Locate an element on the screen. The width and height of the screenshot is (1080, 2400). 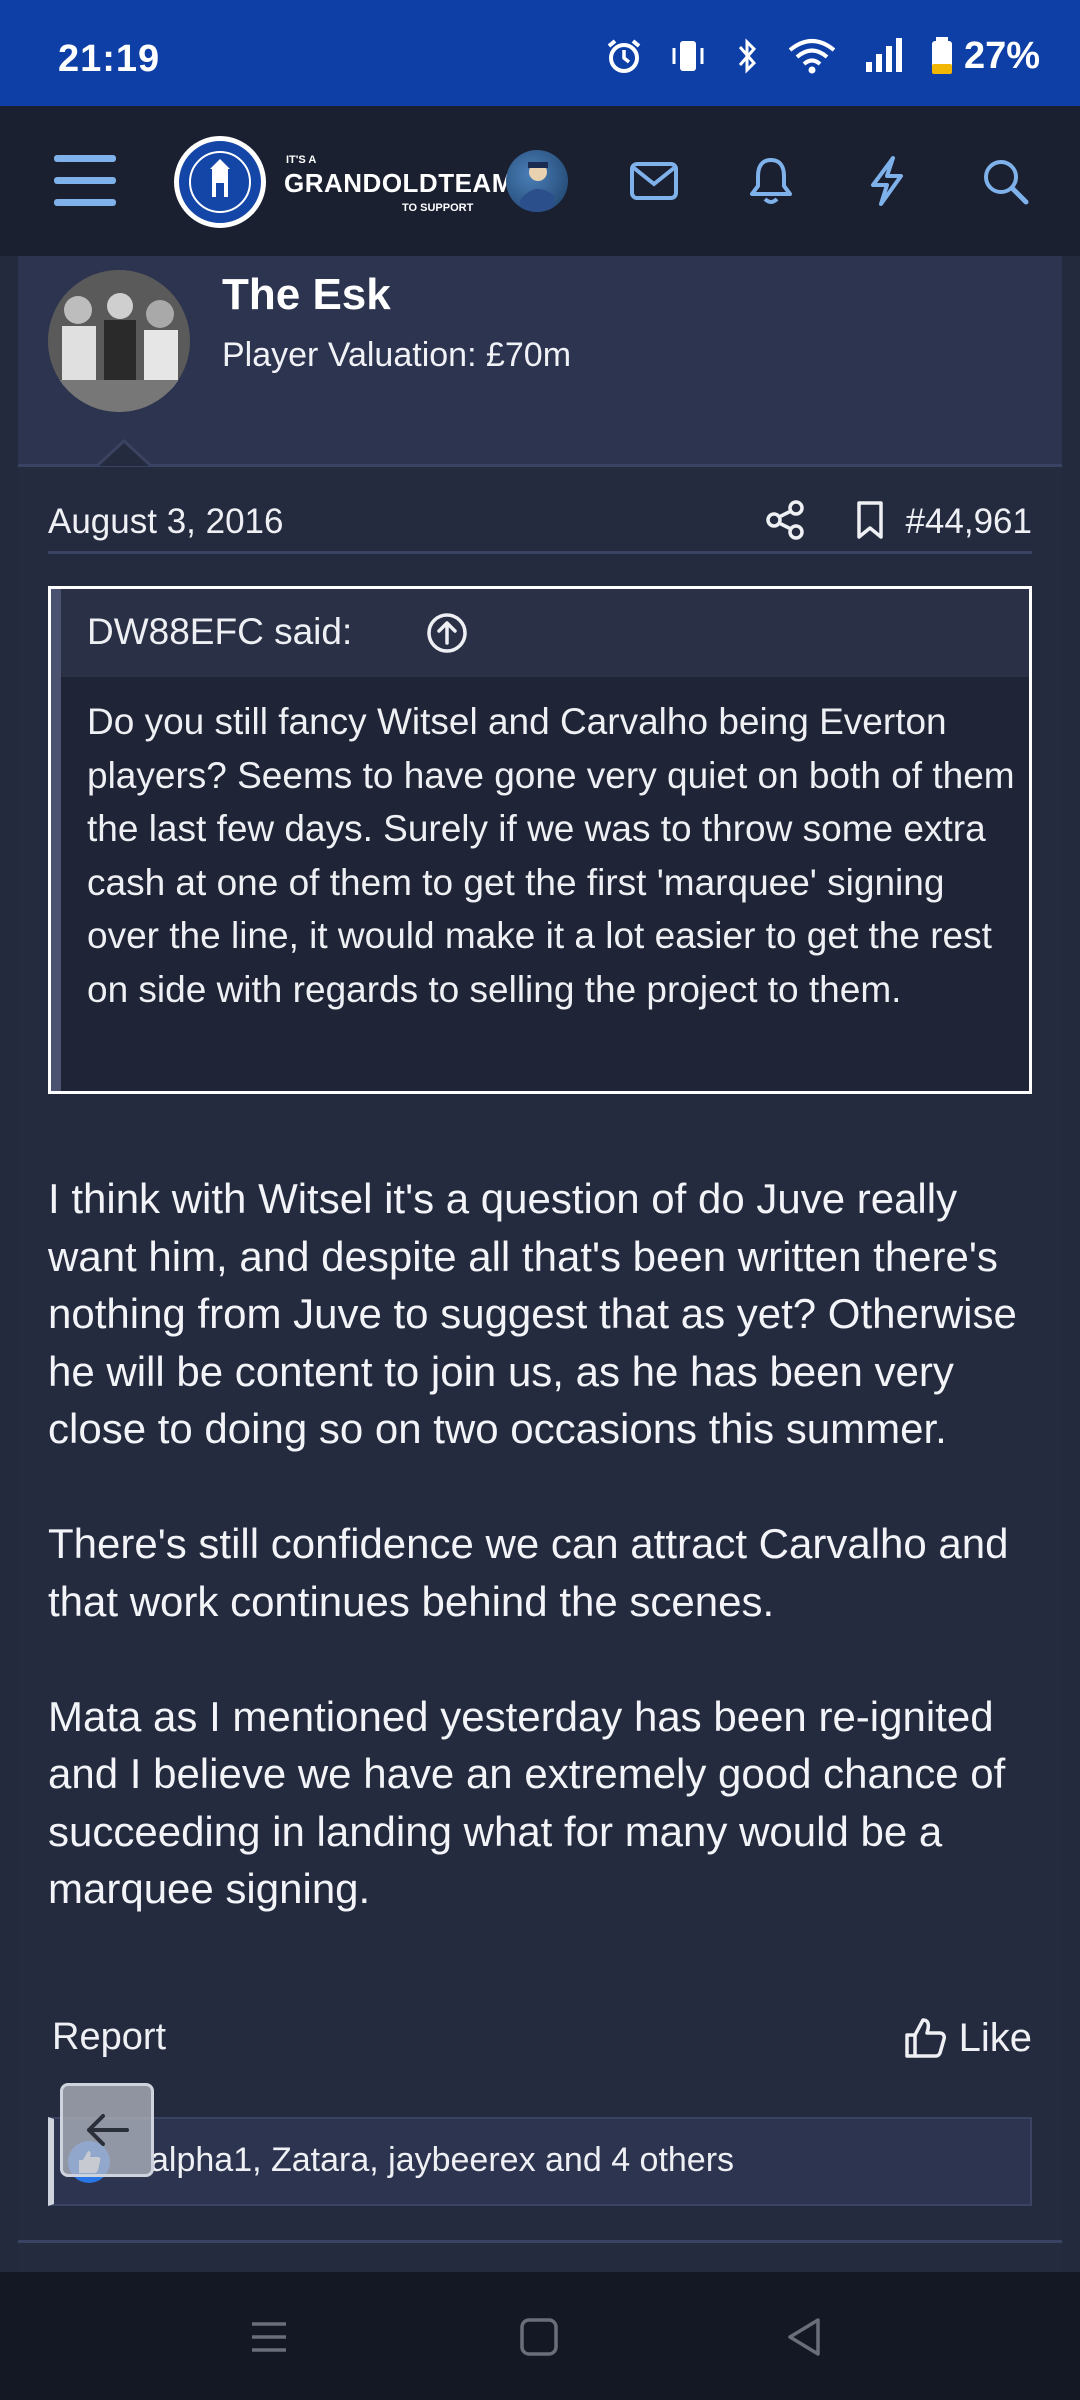
alarm-icon is located at coordinates (624, 56).